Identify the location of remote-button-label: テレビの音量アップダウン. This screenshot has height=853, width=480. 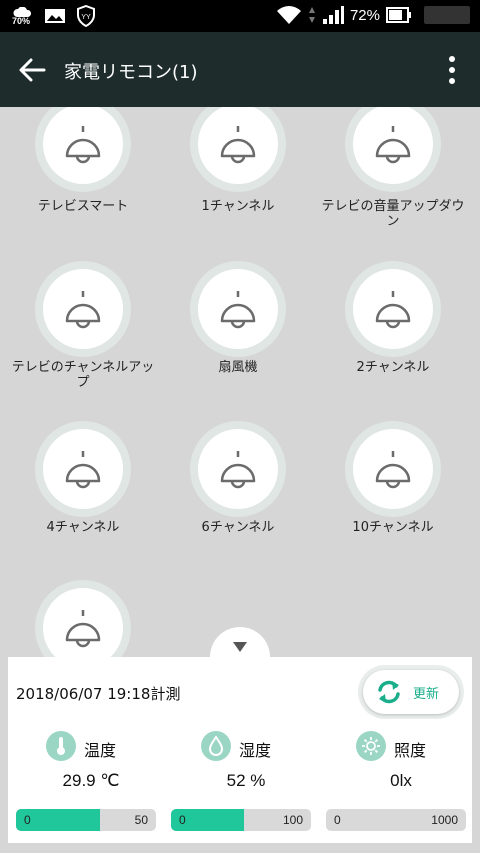
(393, 214).